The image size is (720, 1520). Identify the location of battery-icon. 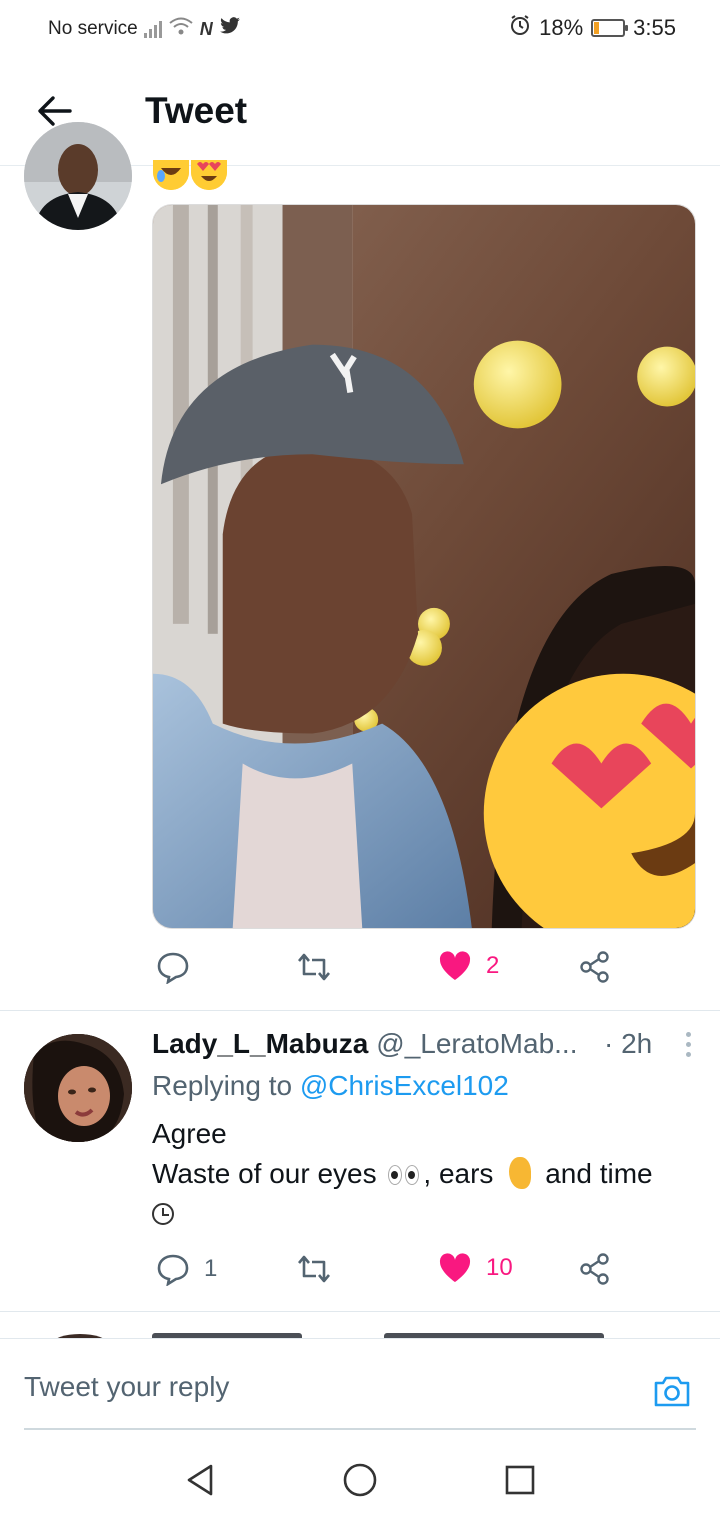
(610, 28).